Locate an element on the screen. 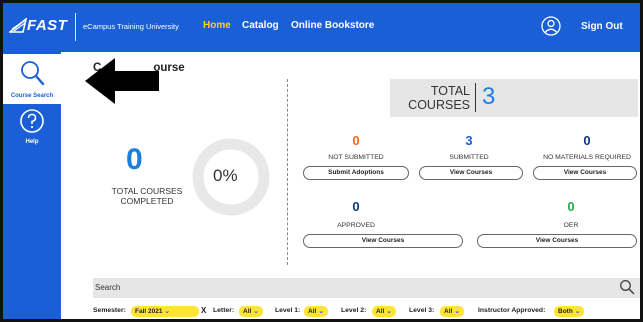 This screenshot has height=322, width=643. view-approved-courses-button: View Courses is located at coordinates (383, 241).